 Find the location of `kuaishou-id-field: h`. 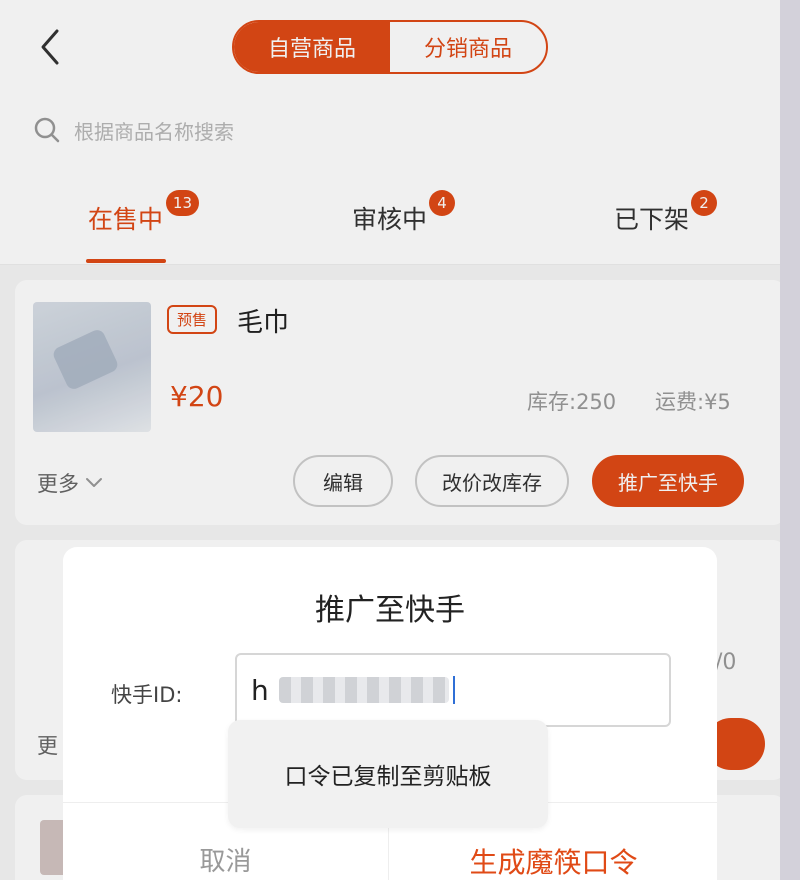

kuaishou-id-field: h is located at coordinates (453, 690).